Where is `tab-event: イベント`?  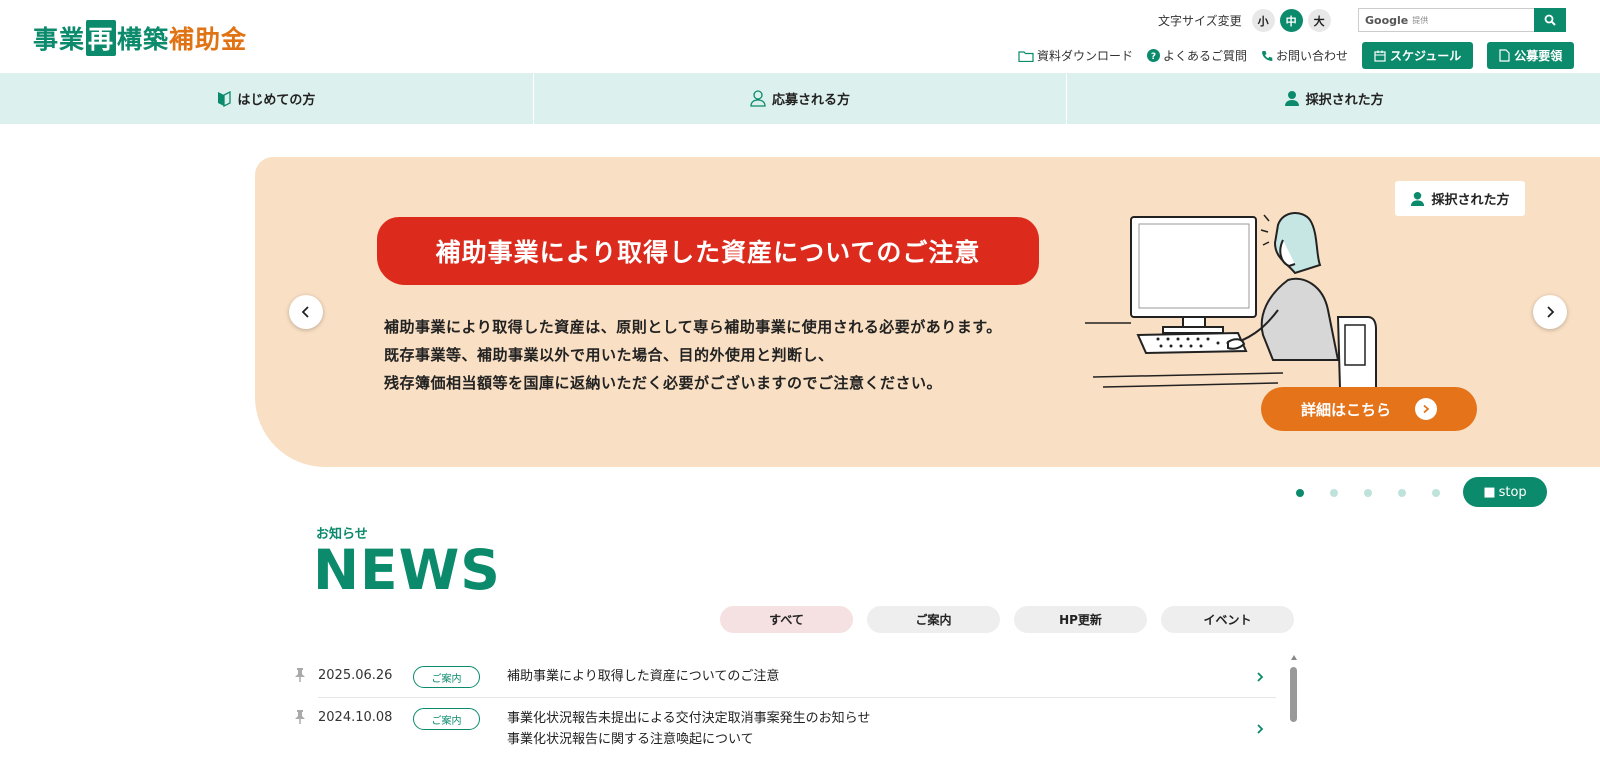
tab-event: イベント is located at coordinates (1227, 619).